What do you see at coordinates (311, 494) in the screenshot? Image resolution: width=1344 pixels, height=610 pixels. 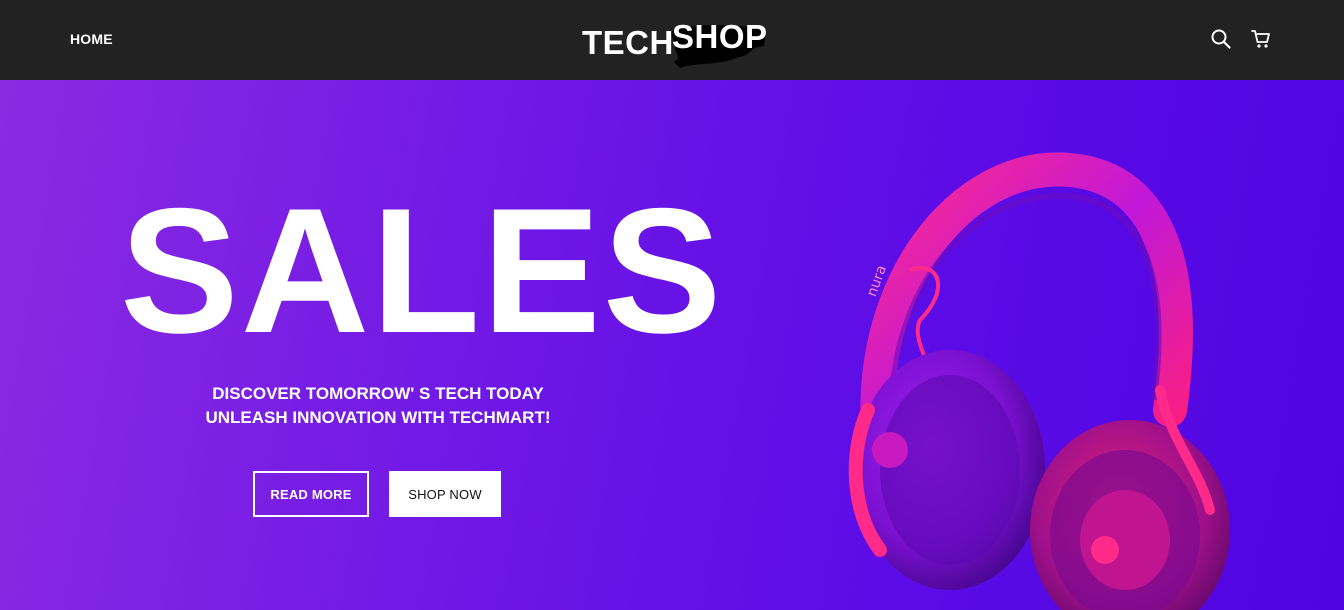 I see `read-more-button: READ MORE` at bounding box center [311, 494].